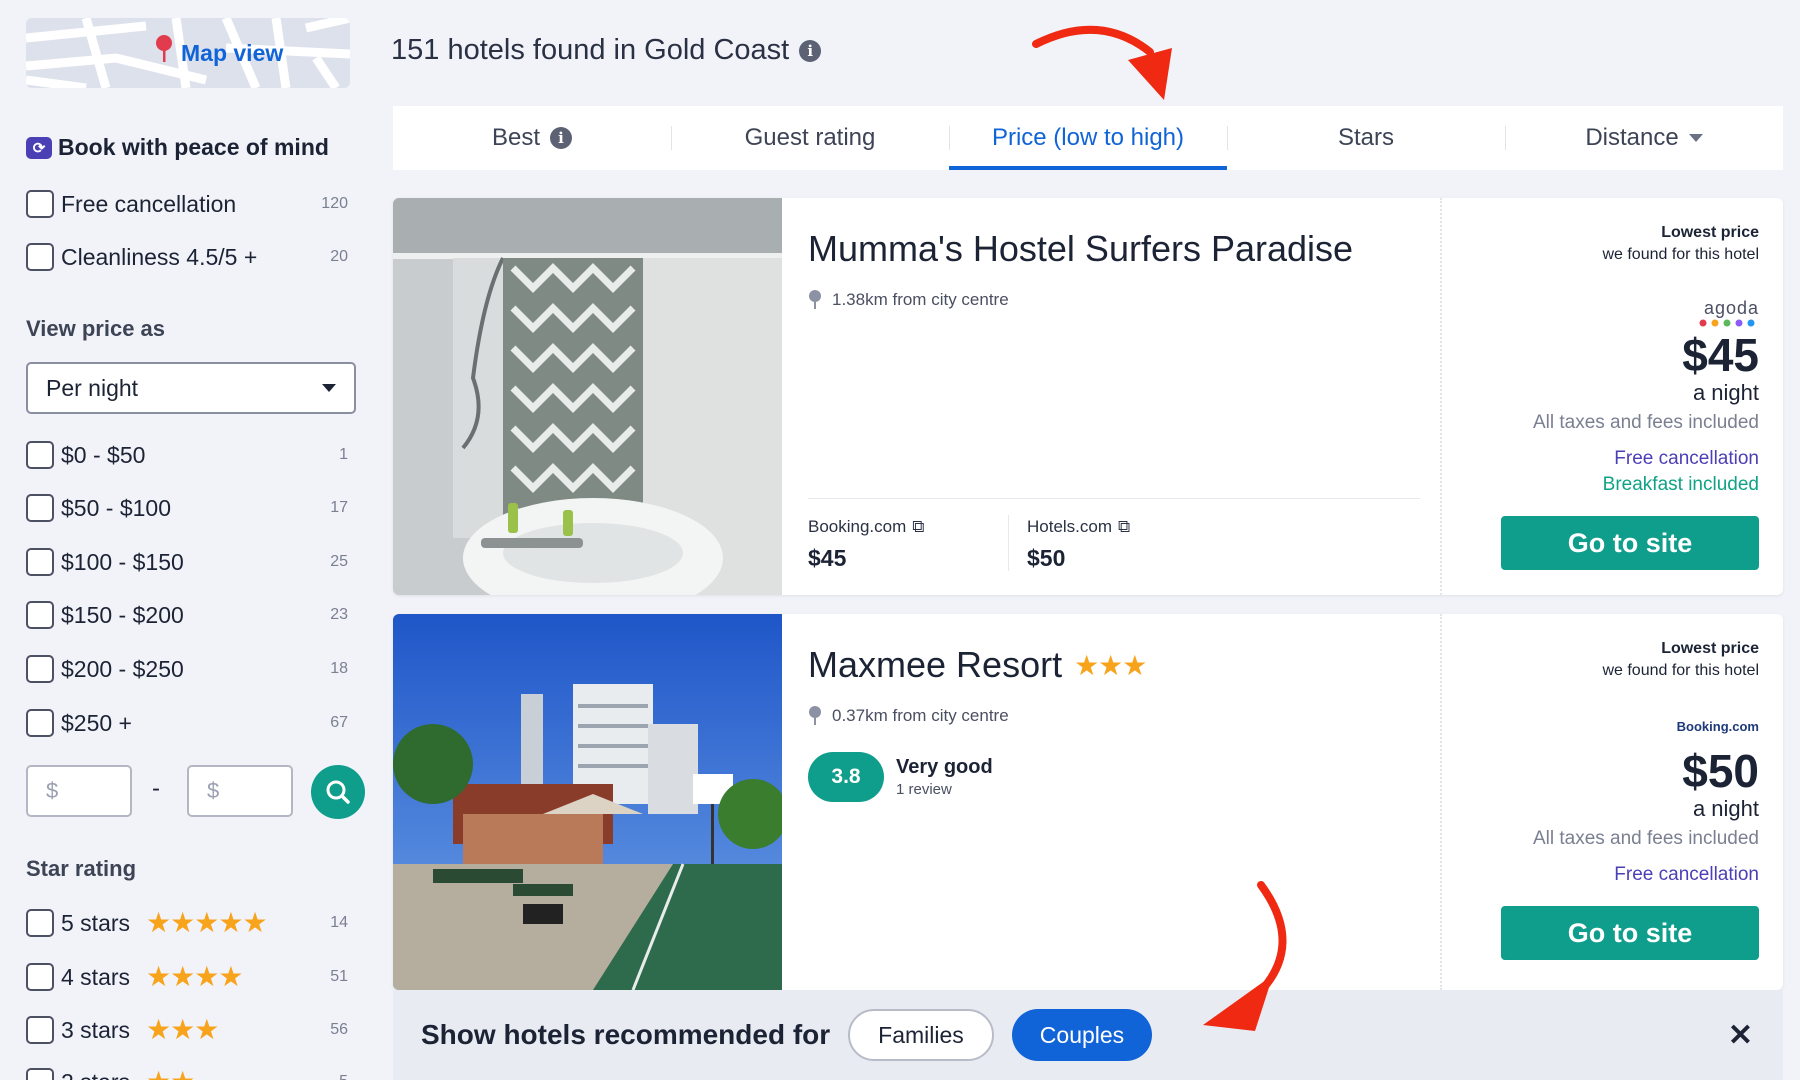 This screenshot has height=1080, width=1800. I want to click on provider-prices: Booking.com ⧉ $45 Hotels.com ⧉ $50, so click(1114, 546).